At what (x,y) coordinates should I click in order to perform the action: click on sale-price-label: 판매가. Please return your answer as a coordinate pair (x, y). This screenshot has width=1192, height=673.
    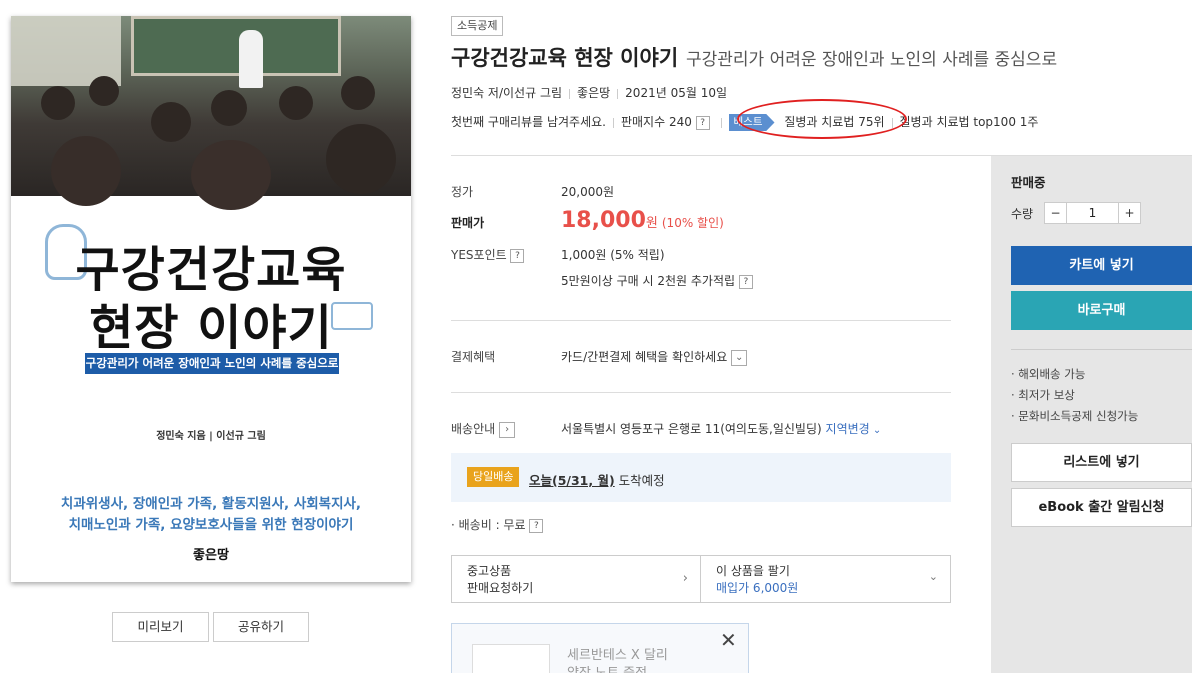
    Looking at the image, I should click on (468, 223).